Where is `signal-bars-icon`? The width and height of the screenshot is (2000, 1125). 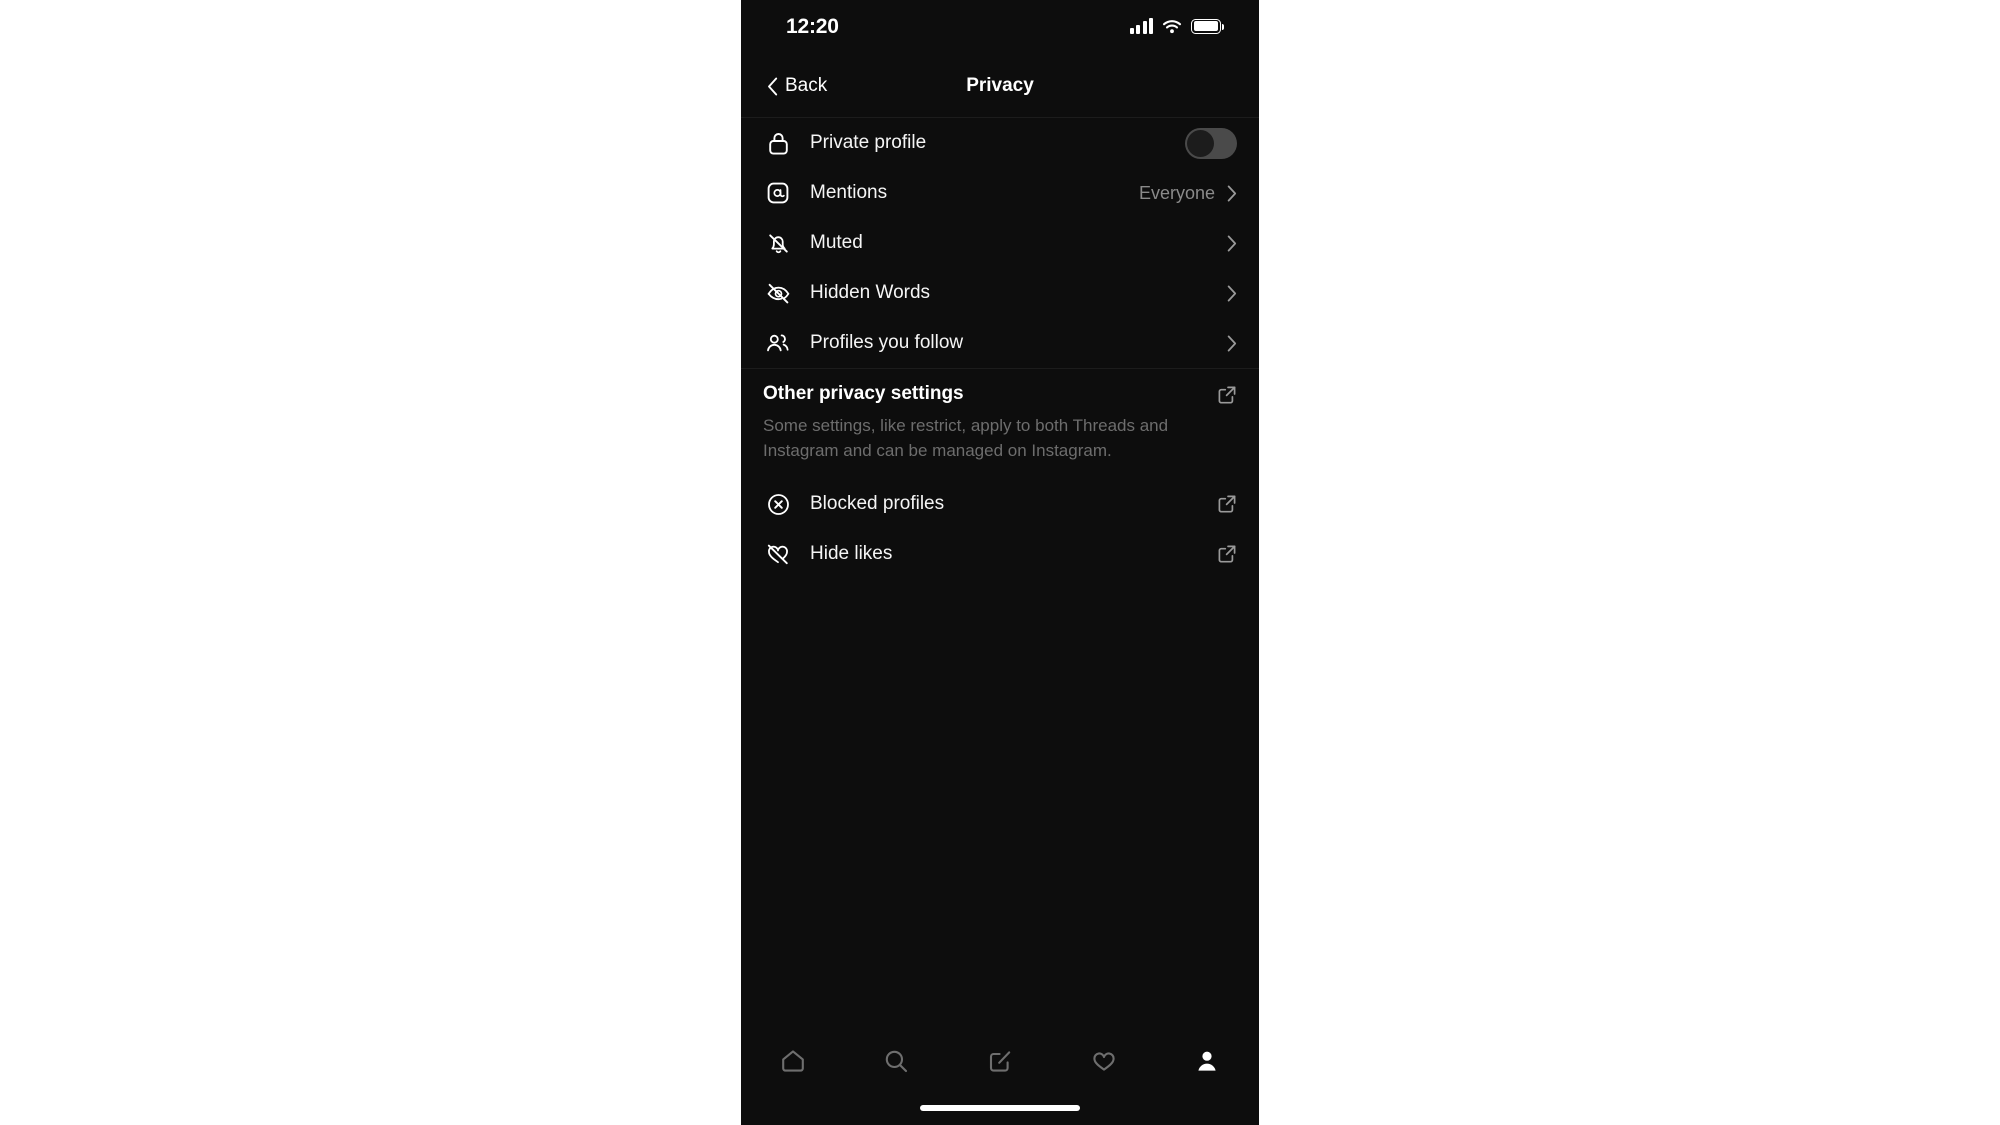
signal-bars-icon is located at coordinates (1141, 26).